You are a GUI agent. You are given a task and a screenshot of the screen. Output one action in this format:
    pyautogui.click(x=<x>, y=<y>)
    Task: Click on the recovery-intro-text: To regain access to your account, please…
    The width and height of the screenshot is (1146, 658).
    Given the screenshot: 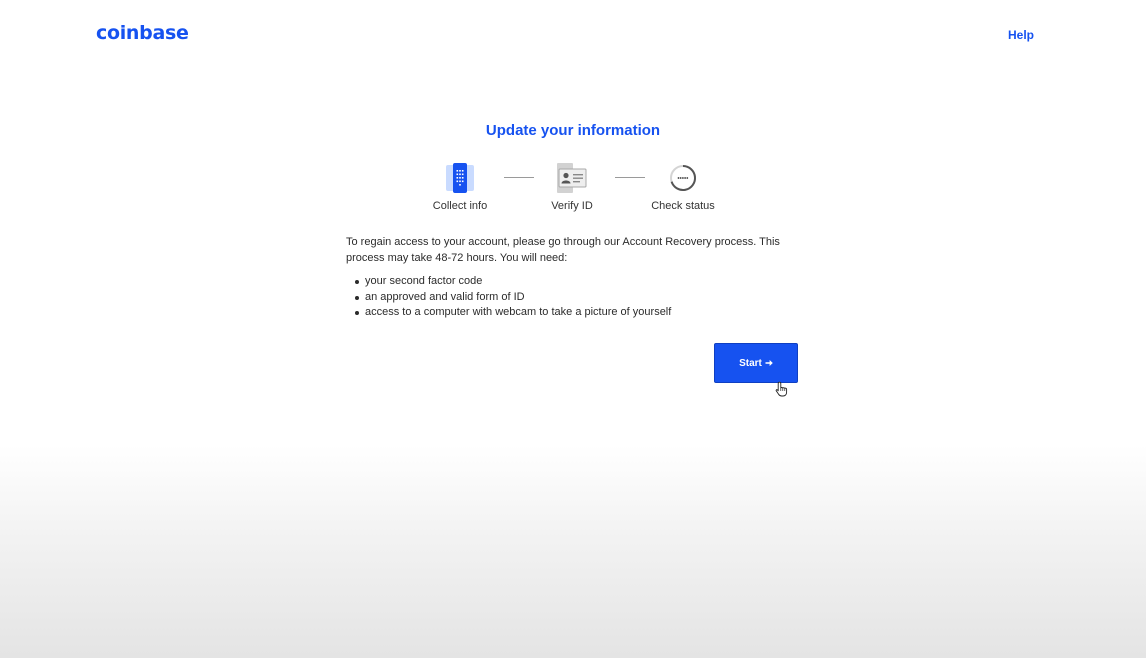 What is the action you would take?
    pyautogui.click(x=563, y=250)
    